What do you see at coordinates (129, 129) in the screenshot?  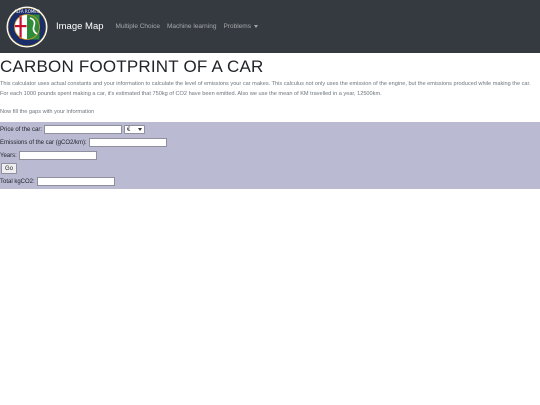 I see `currency-selected: €` at bounding box center [129, 129].